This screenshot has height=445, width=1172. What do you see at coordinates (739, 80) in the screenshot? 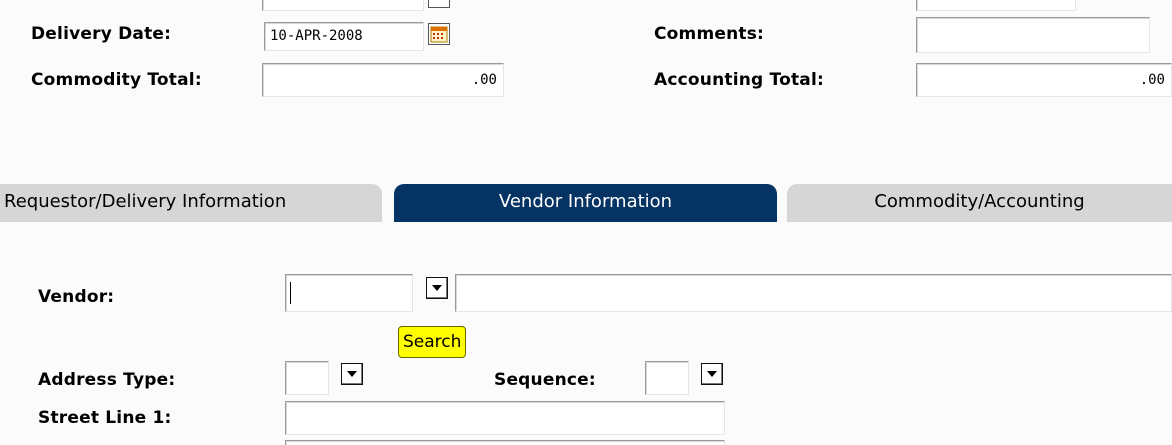
I see `accounting-total-label: Accounting Total:` at bounding box center [739, 80].